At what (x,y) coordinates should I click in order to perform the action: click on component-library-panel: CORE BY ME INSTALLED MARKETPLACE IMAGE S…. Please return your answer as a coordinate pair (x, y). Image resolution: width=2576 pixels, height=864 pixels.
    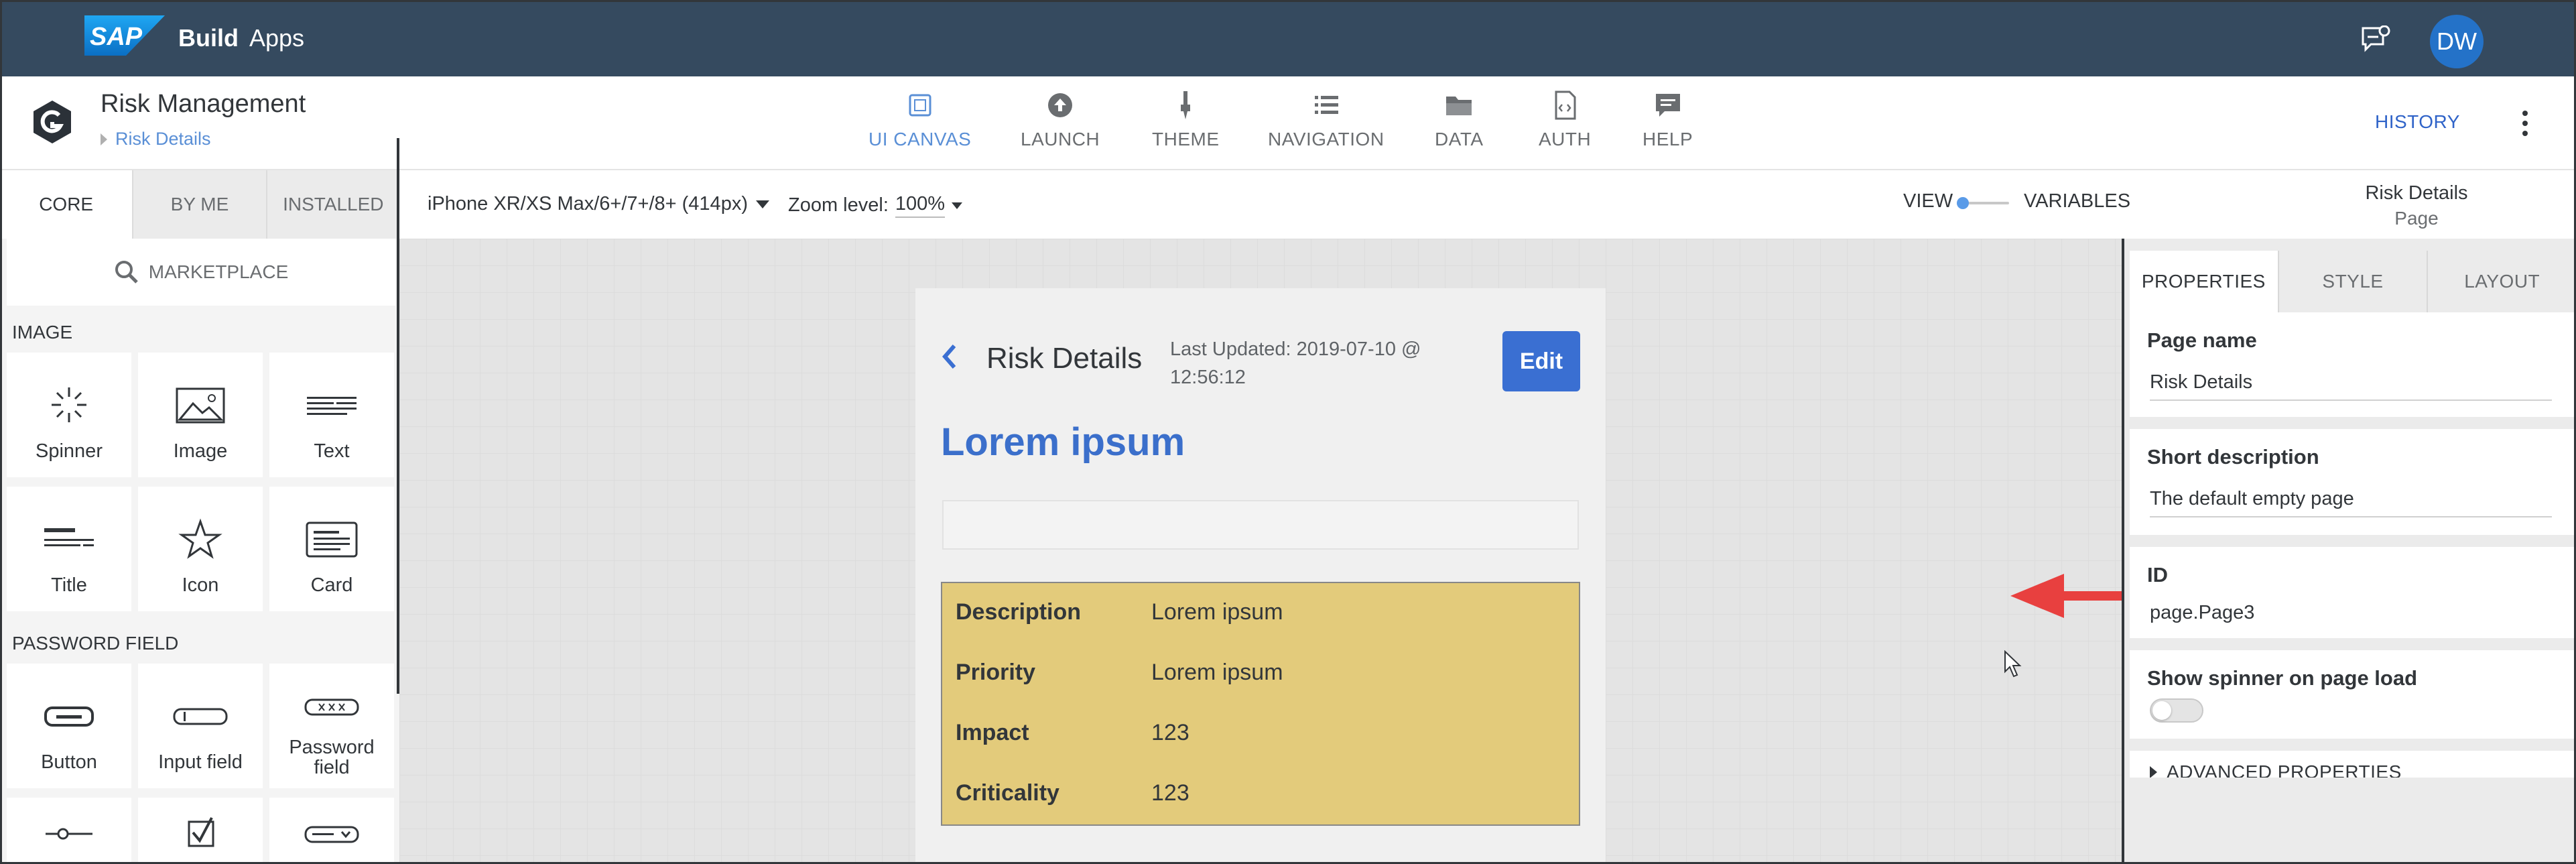
    Looking at the image, I should click on (199, 517).